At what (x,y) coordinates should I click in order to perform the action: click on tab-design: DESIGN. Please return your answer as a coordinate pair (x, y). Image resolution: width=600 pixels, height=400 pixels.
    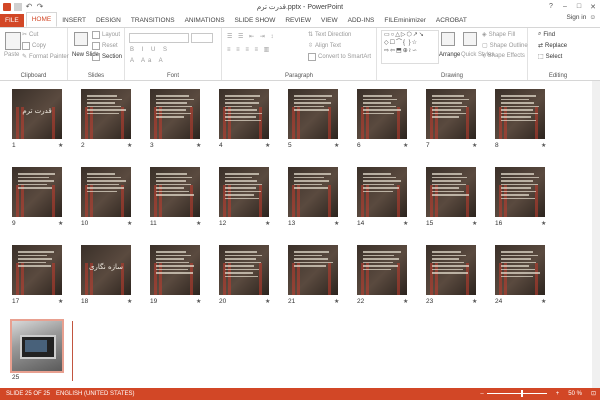
    Looking at the image, I should click on (108, 20).